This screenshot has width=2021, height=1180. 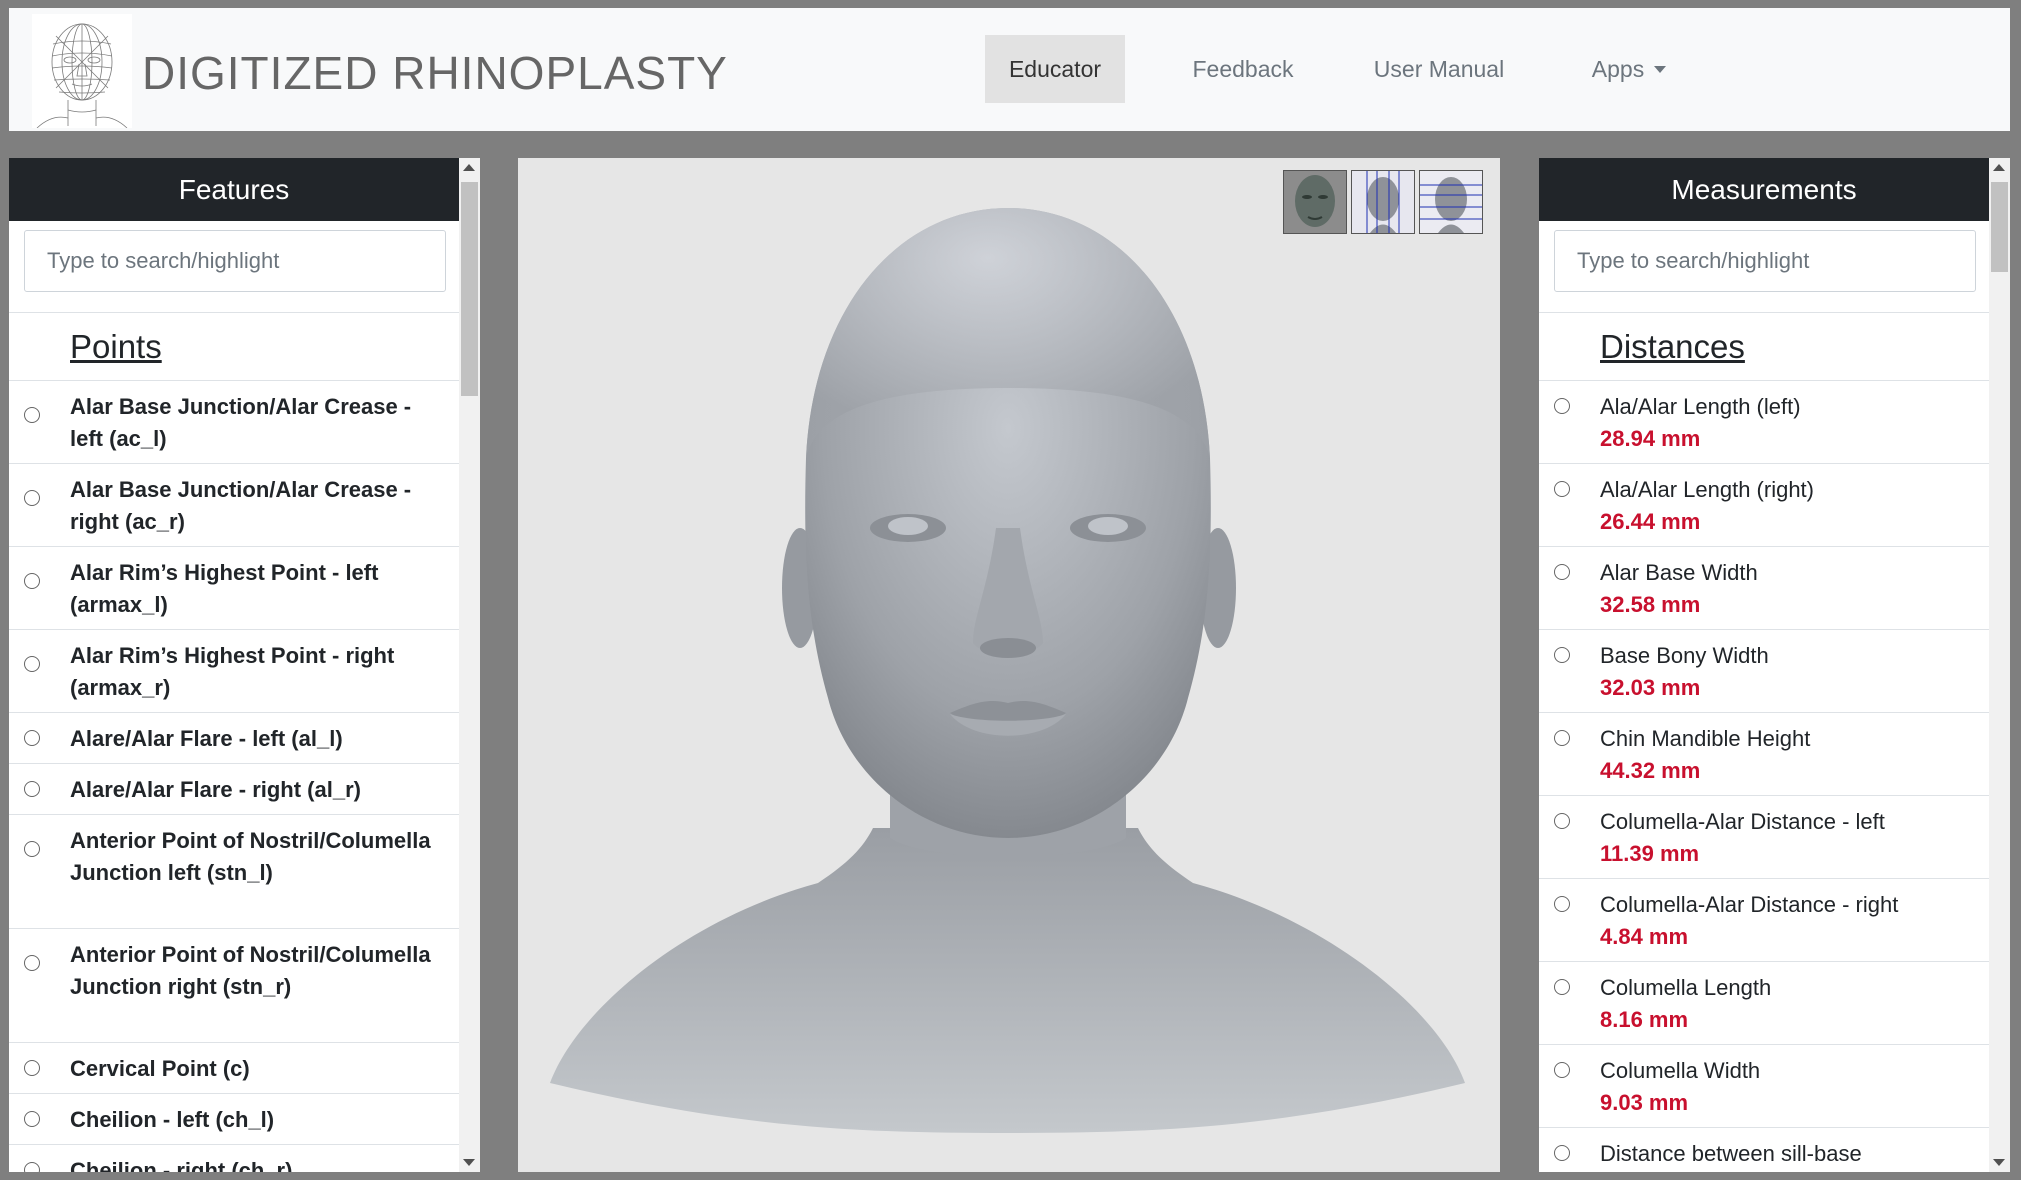 I want to click on nav-educator-label: Educator, so click(x=1055, y=68).